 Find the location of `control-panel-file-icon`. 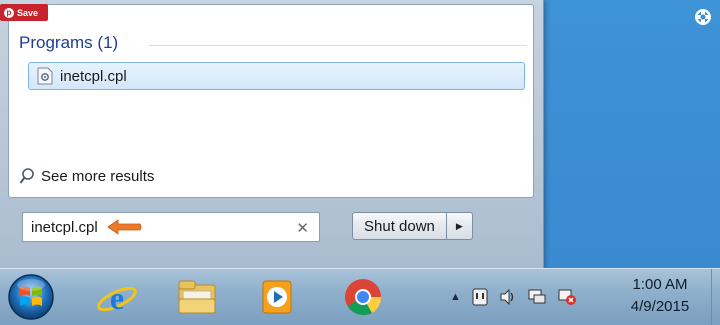

control-panel-file-icon is located at coordinates (45, 76).